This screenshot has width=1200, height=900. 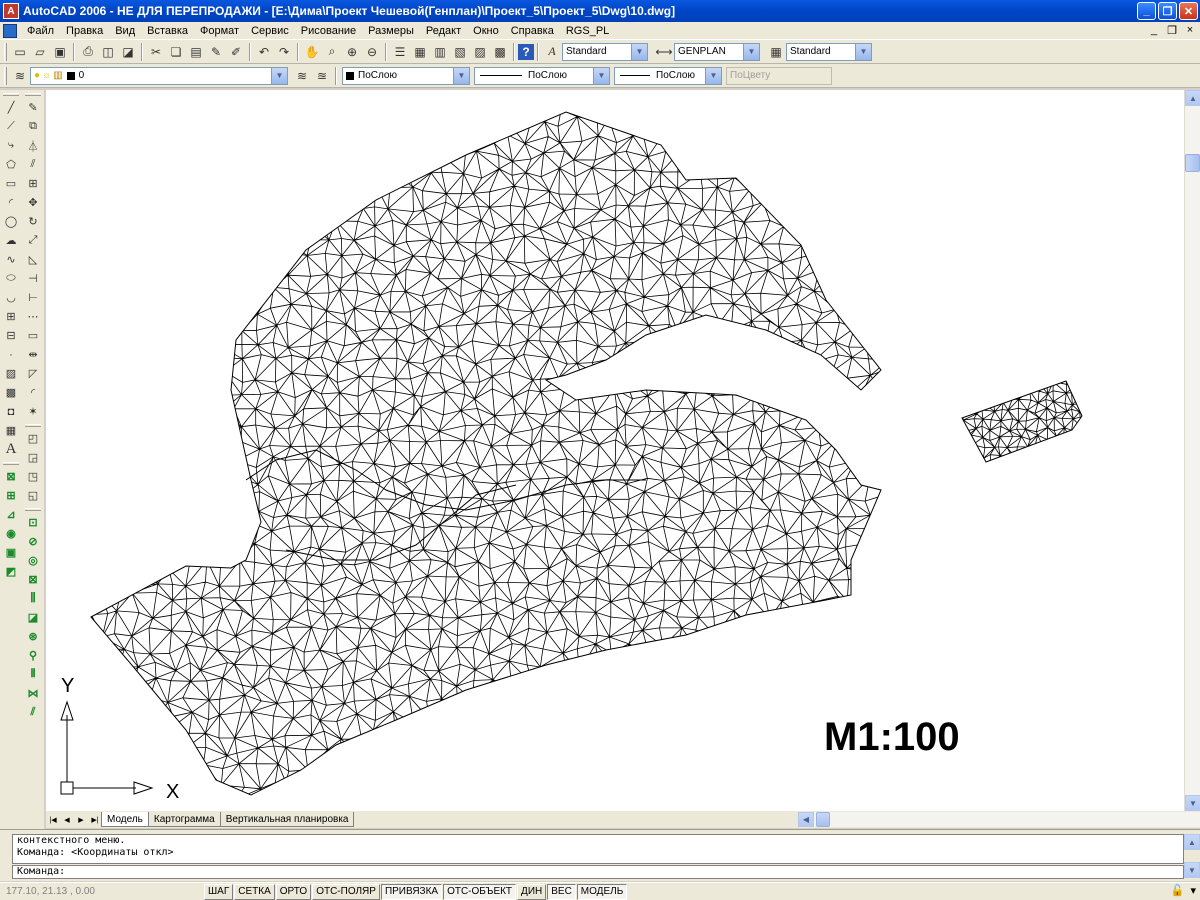 I want to click on arc-icon: ◜, so click(x=11, y=202).